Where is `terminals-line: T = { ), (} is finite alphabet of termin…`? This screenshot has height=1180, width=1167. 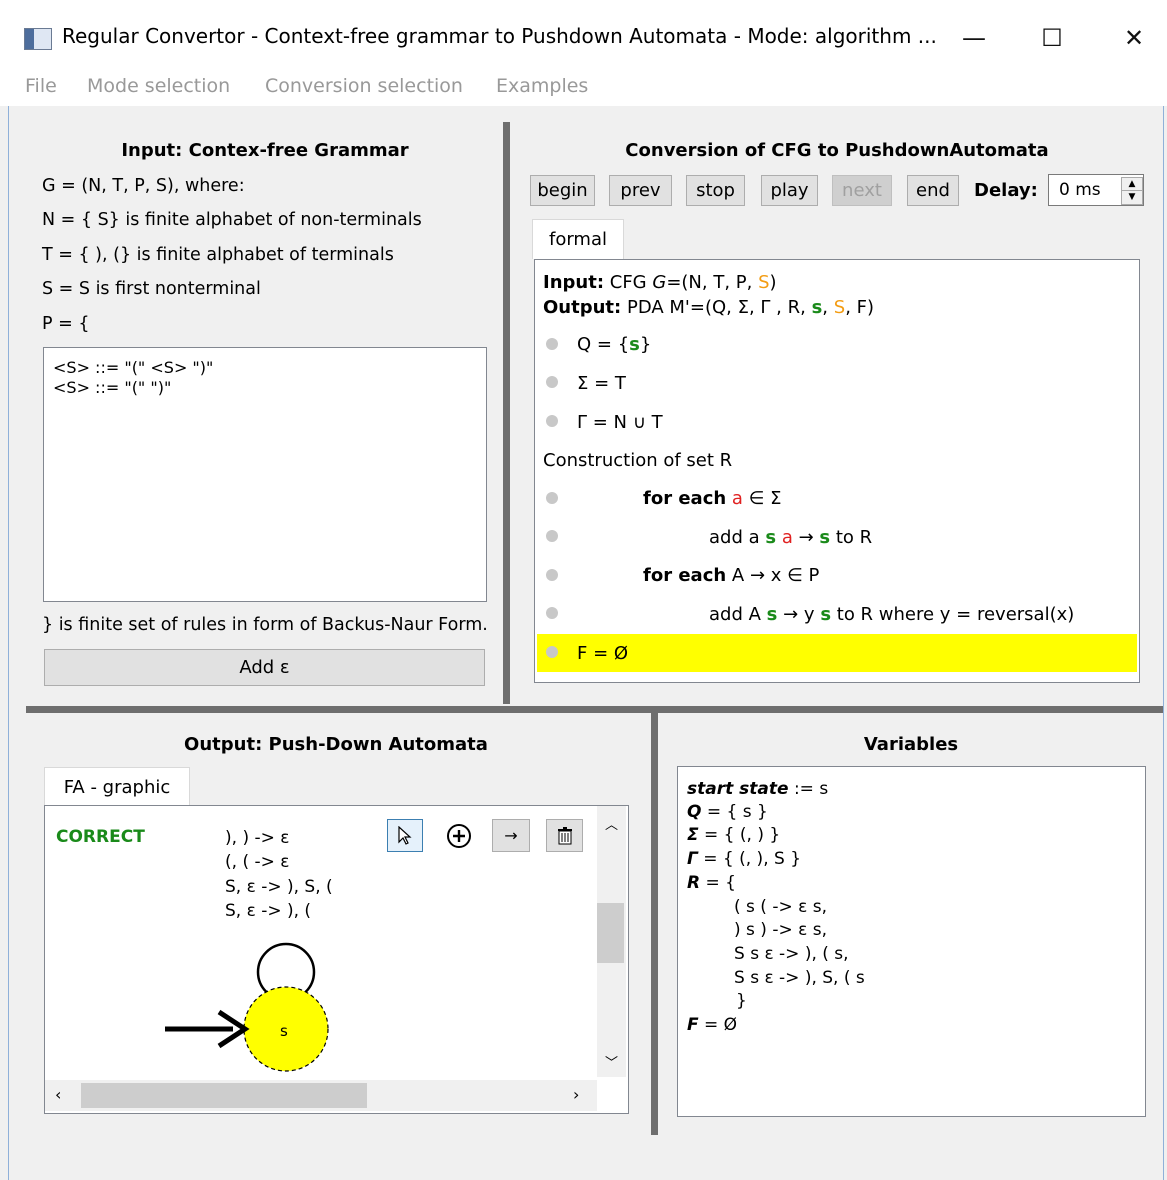 terminals-line: T = { ), (} is finite alphabet of termin… is located at coordinates (218, 255).